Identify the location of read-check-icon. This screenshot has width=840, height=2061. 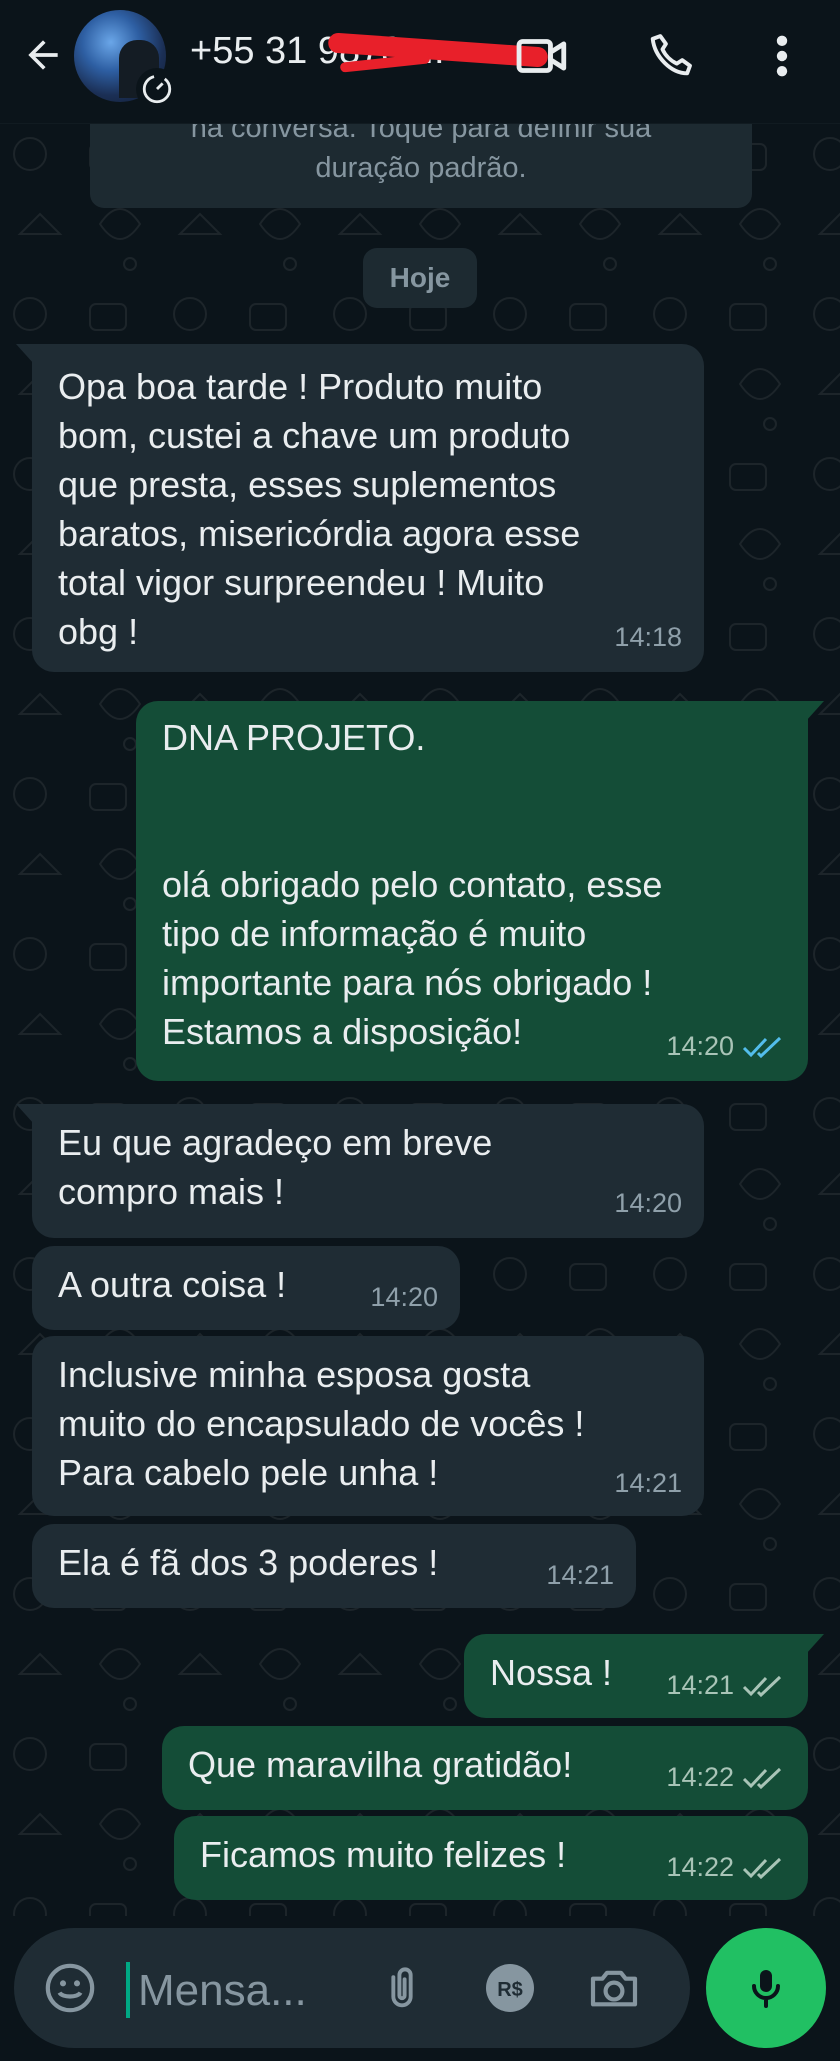
(762, 1047).